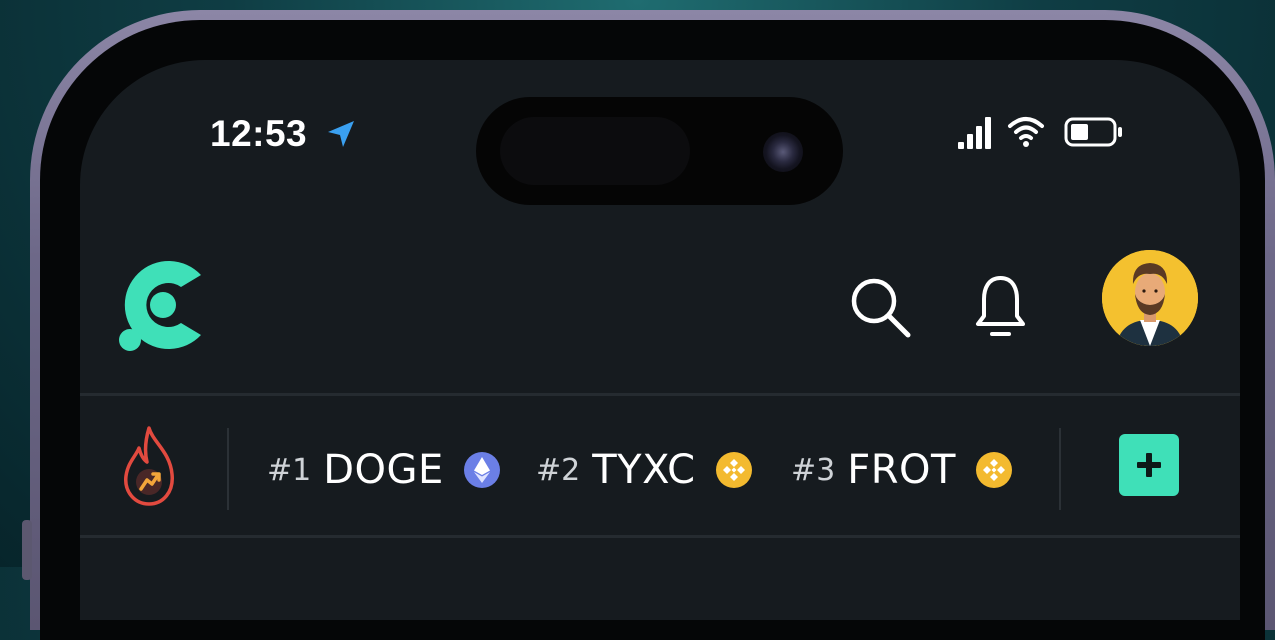 This screenshot has height=640, width=1275. What do you see at coordinates (558, 470) in the screenshot?
I see `trending-rank: #2` at bounding box center [558, 470].